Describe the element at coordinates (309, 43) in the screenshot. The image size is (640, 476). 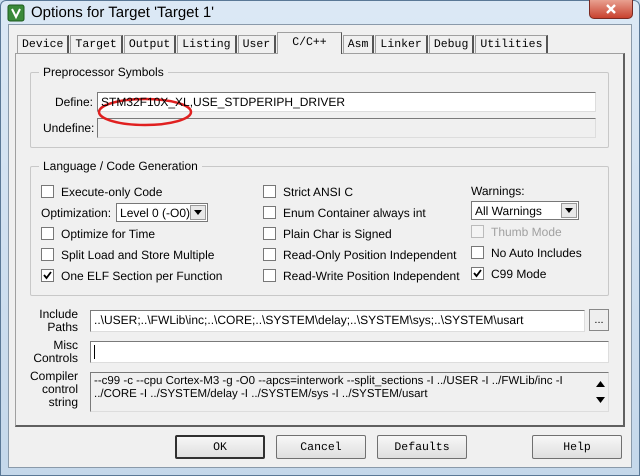
I see `tab: C/C++` at that location.